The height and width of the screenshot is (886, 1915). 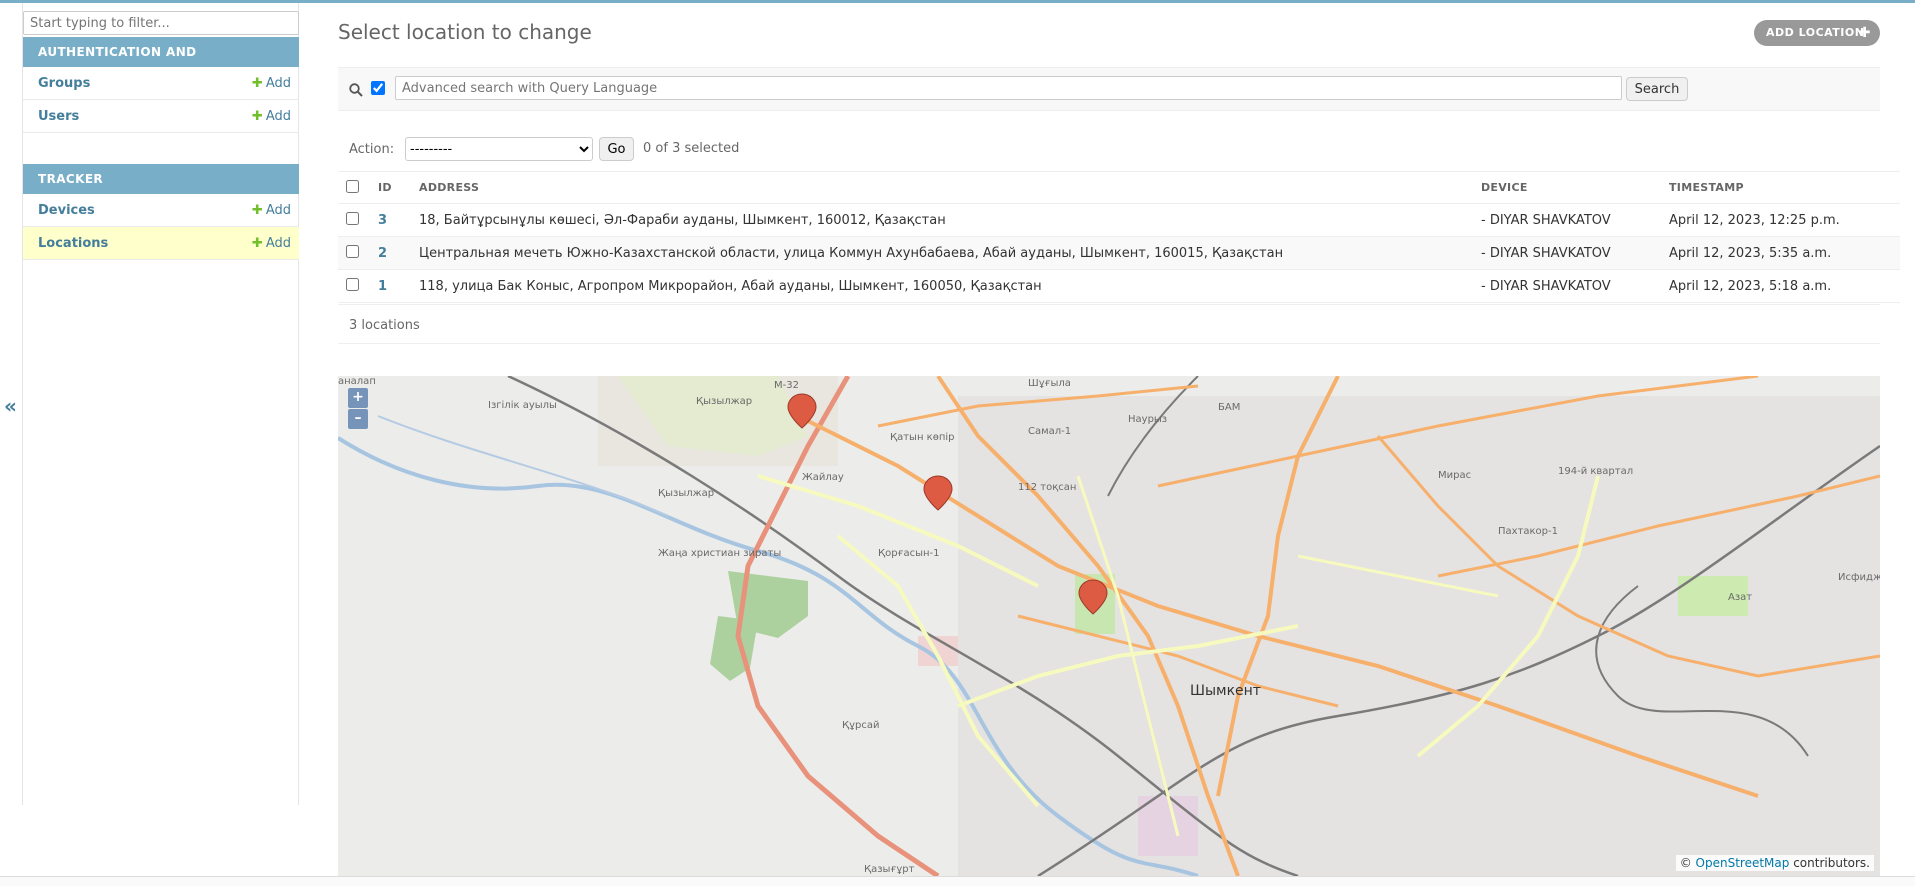 I want to click on zoom-in-button: +, so click(x=358, y=398).